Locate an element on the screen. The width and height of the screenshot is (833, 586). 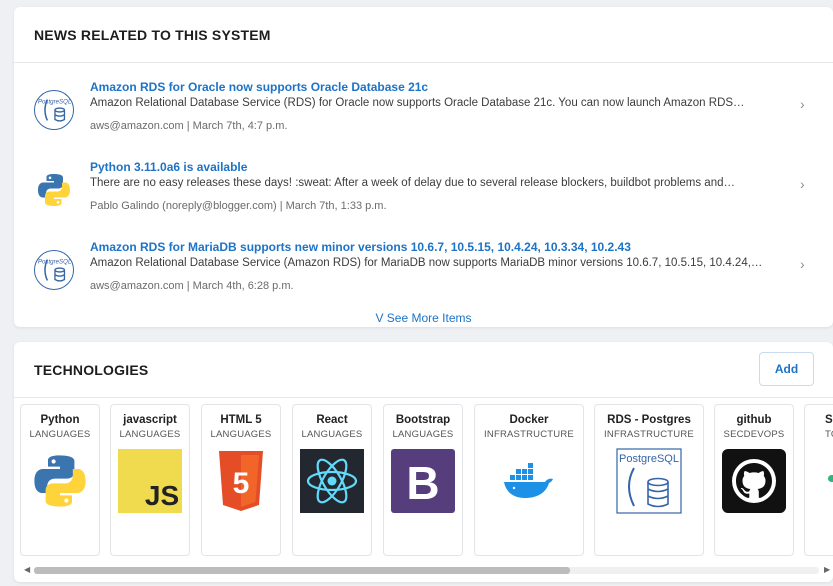
tech-category: TO is located at coordinates (829, 434).